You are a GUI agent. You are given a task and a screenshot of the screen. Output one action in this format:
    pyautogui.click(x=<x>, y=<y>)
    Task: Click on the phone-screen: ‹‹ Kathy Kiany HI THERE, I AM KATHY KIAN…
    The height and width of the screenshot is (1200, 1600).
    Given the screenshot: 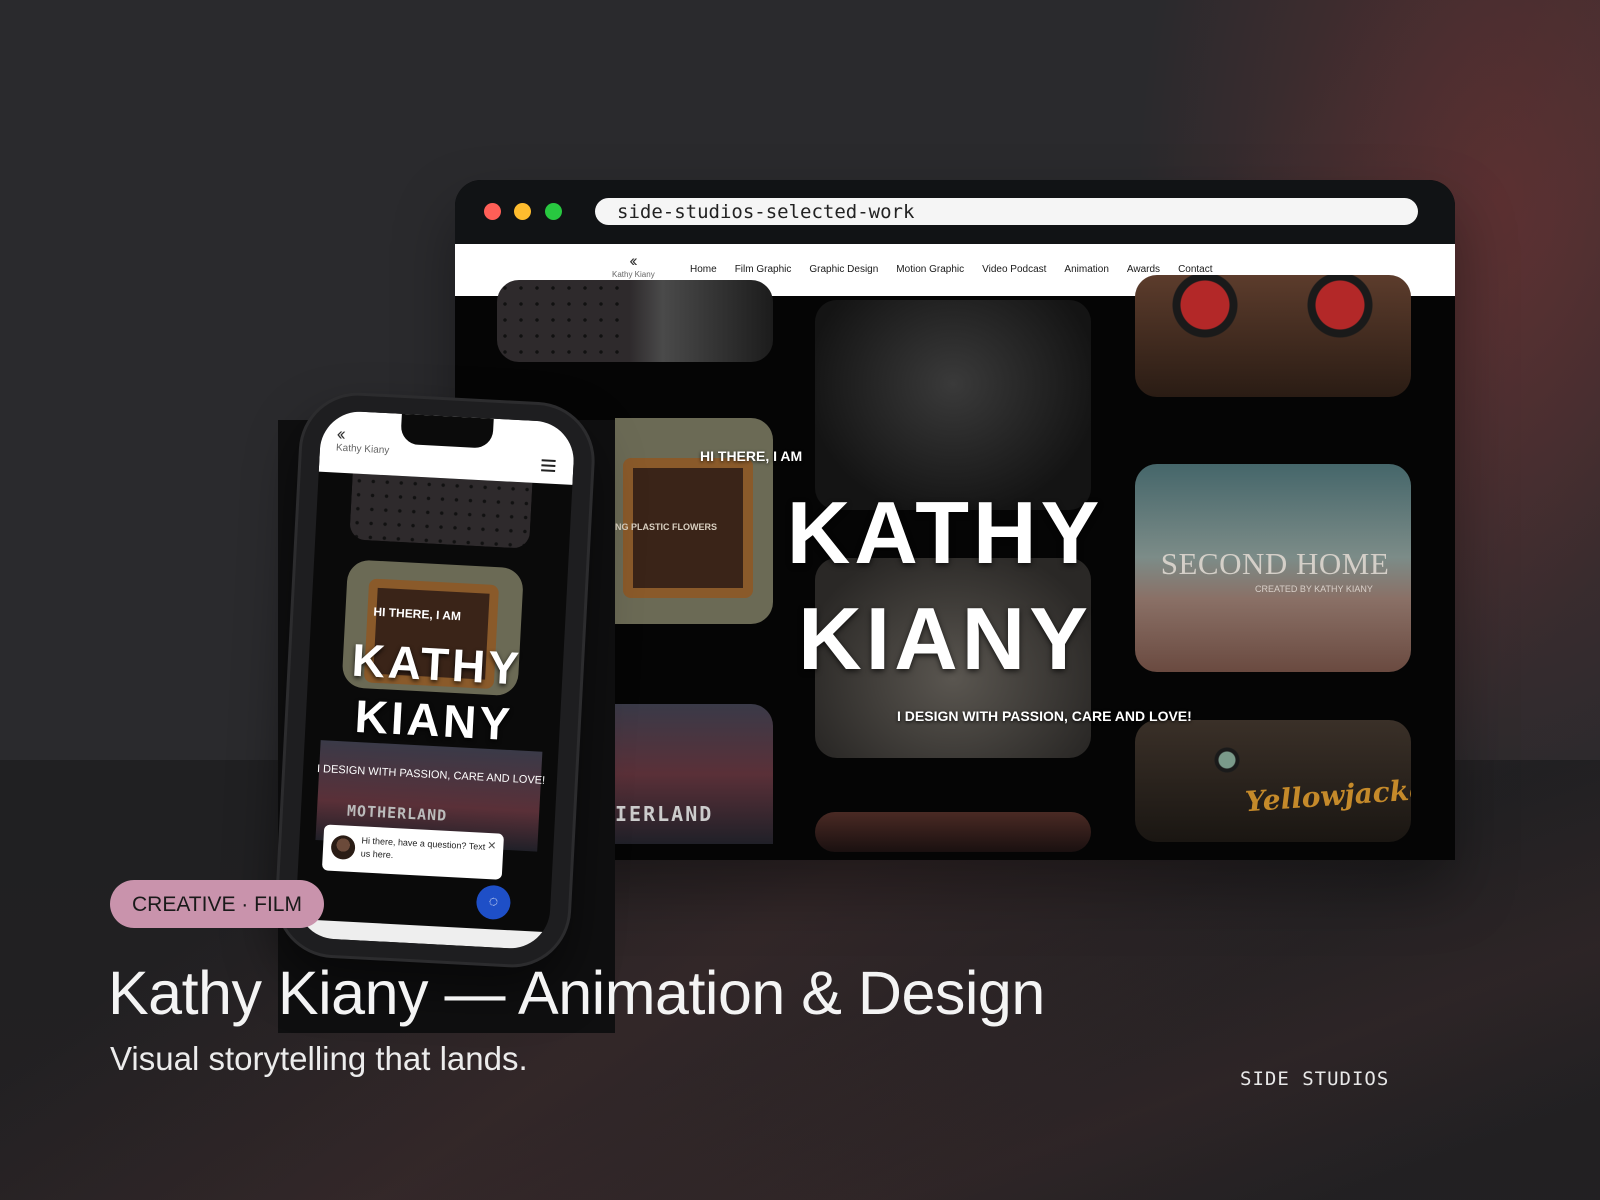 What is the action you would take?
    pyautogui.click(x=435, y=680)
    